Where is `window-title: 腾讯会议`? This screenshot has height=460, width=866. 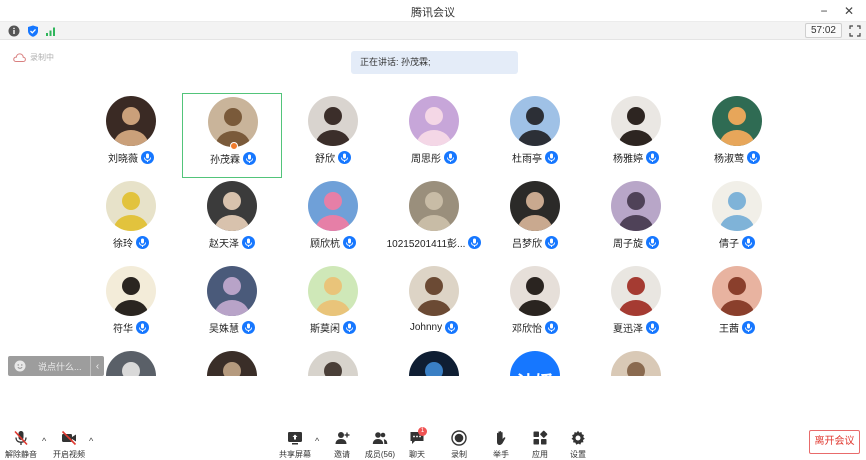
window-title: 腾讯会议 is located at coordinates (433, 13).